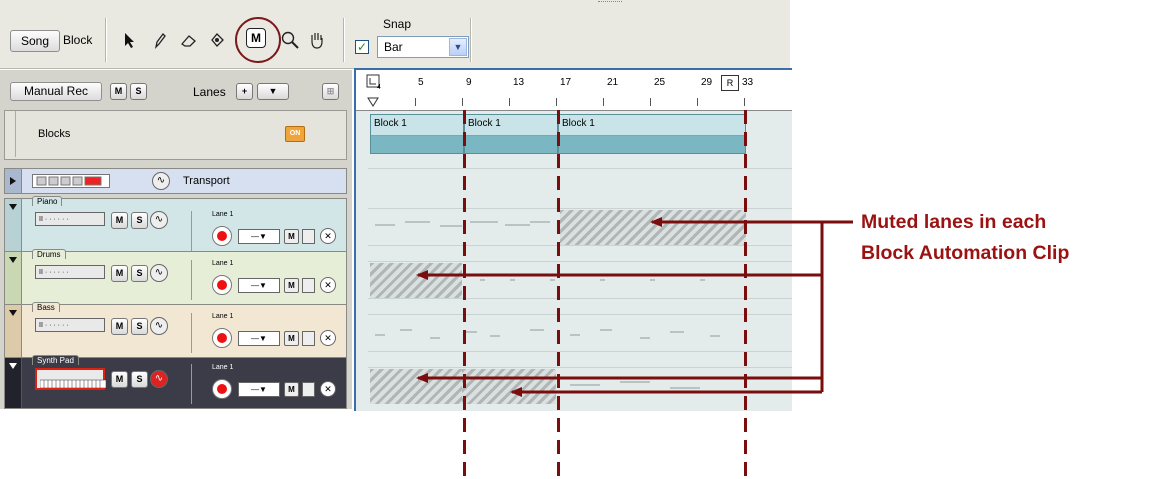 The width and height of the screenshot is (1149, 479). Describe the element at coordinates (273, 91) in the screenshot. I see `lane-type-dropdown: ▼` at that location.